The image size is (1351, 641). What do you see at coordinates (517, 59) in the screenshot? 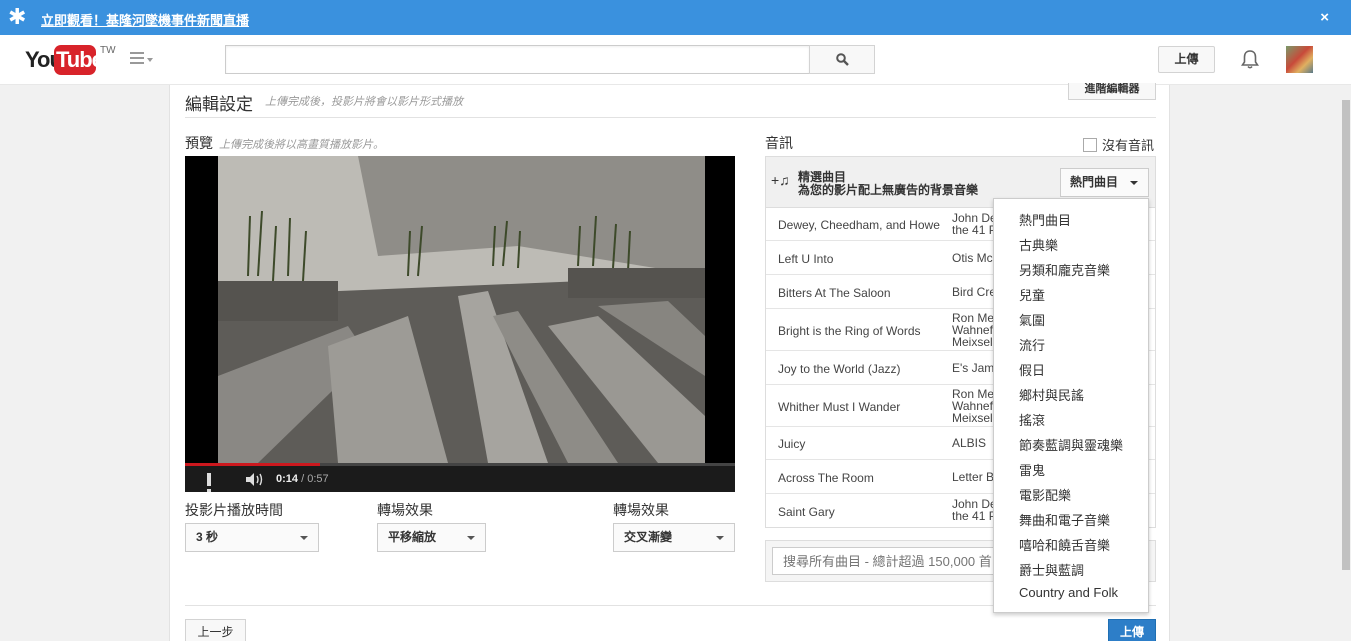
I see `search-input` at bounding box center [517, 59].